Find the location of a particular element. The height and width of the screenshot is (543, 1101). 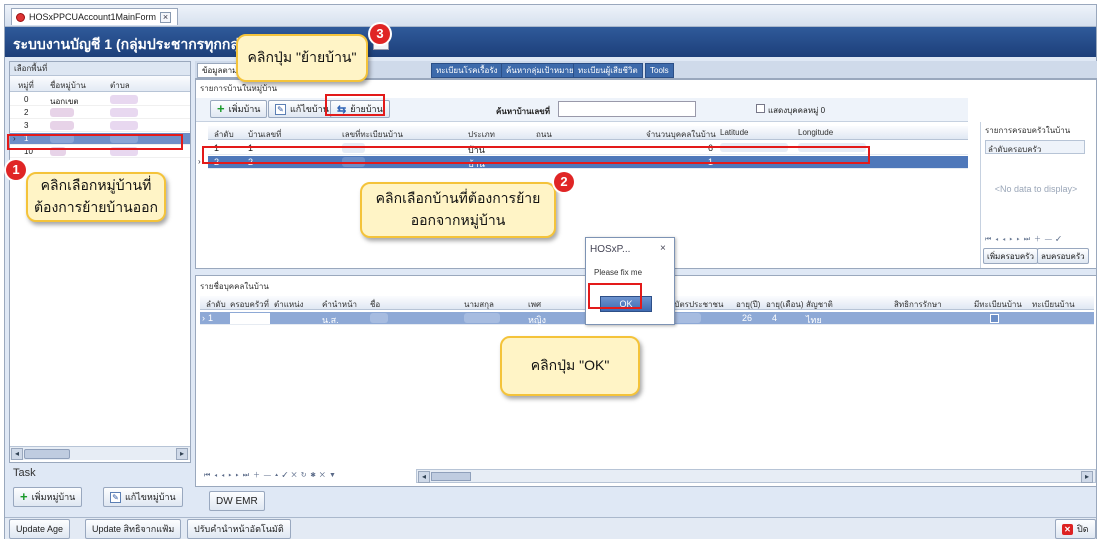

person-age-month: 4 is located at coordinates (775, 318).